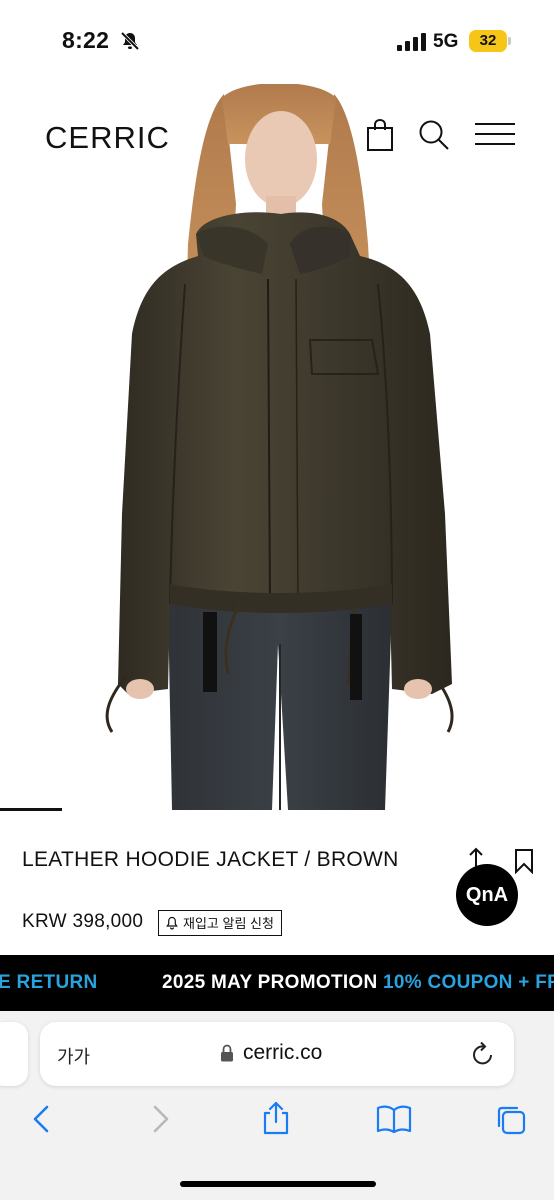  What do you see at coordinates (468, 982) in the screenshot?
I see `promo-accent-text: 10% COUPON + FR` at bounding box center [468, 982].